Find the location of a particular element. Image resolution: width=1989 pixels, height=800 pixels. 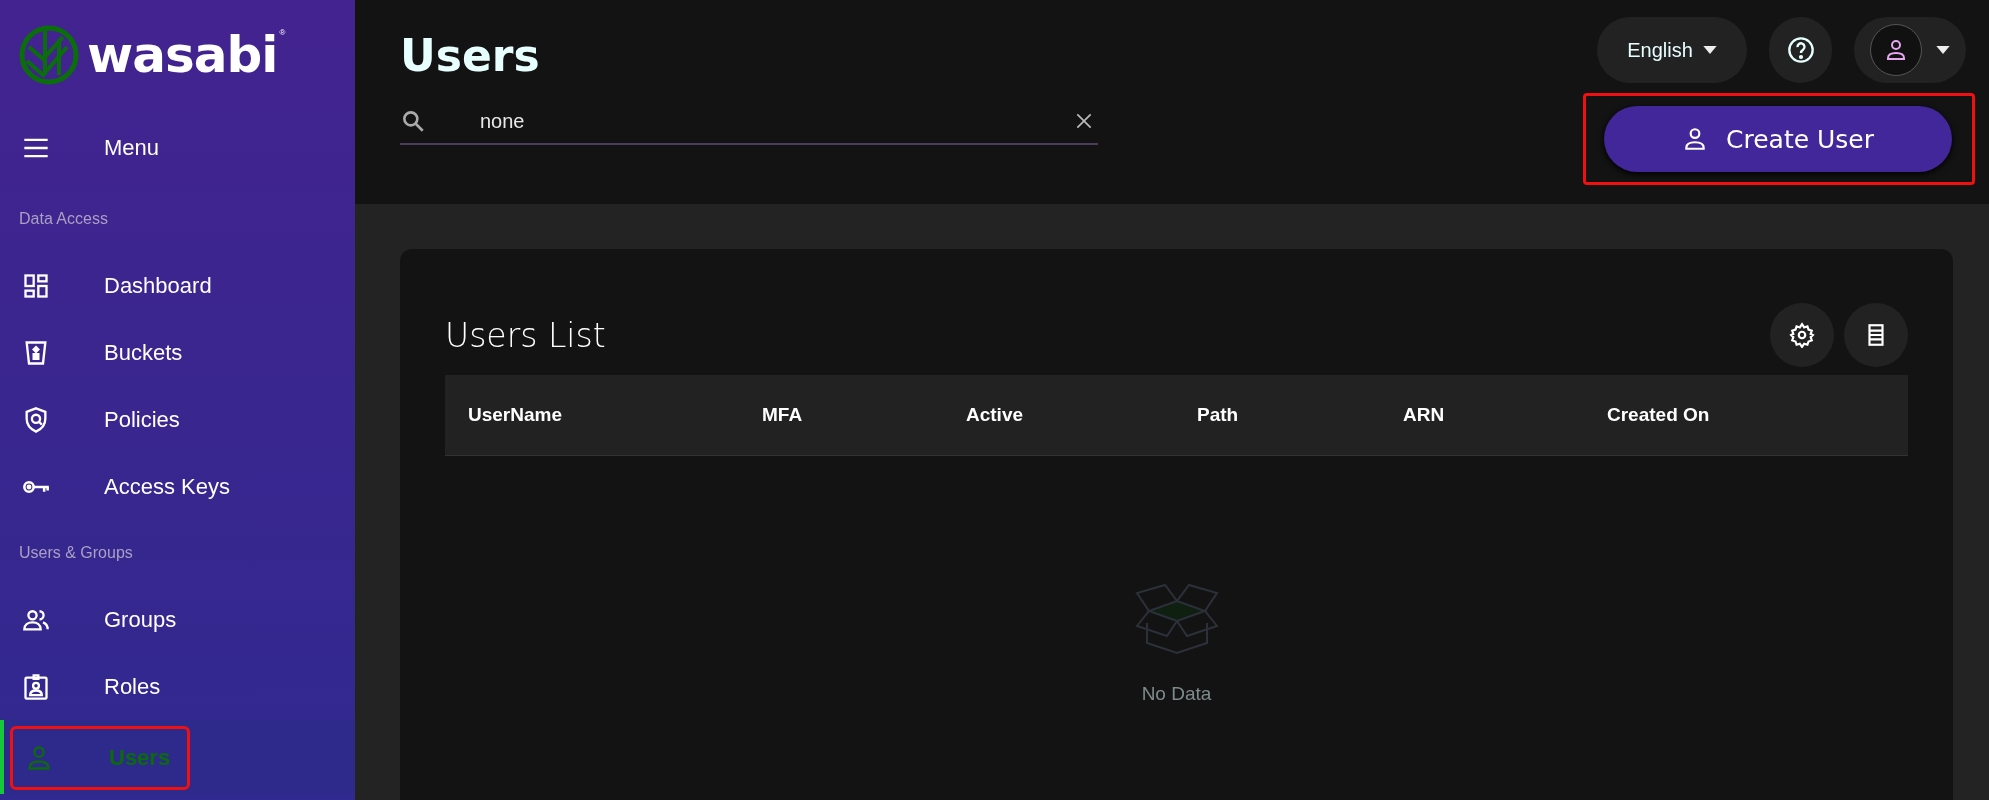

column-header: Created On is located at coordinates (1659, 415).